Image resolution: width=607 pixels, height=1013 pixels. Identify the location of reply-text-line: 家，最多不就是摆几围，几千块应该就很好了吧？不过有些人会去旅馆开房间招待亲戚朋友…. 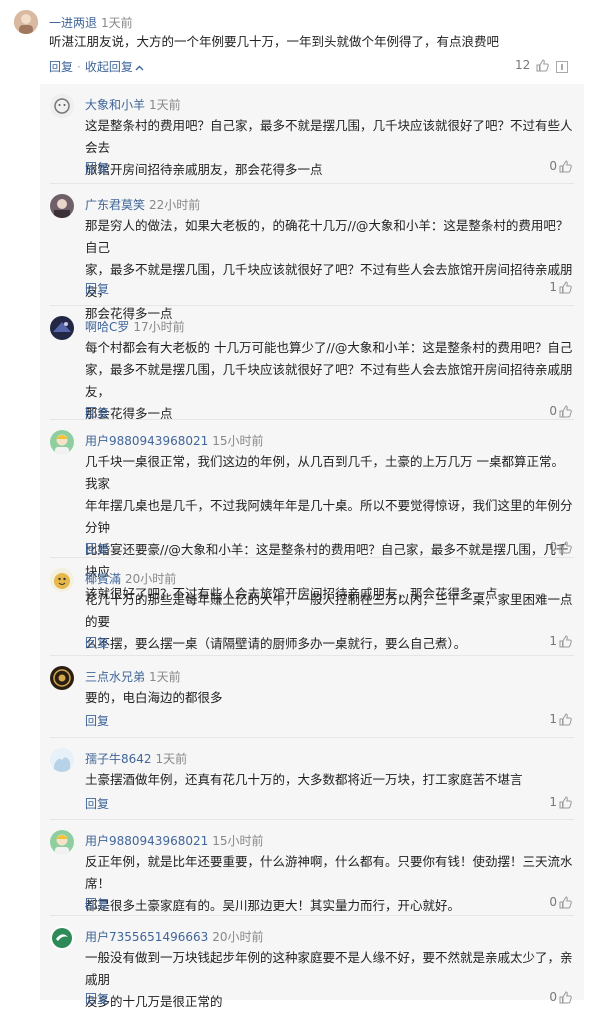
(329, 380).